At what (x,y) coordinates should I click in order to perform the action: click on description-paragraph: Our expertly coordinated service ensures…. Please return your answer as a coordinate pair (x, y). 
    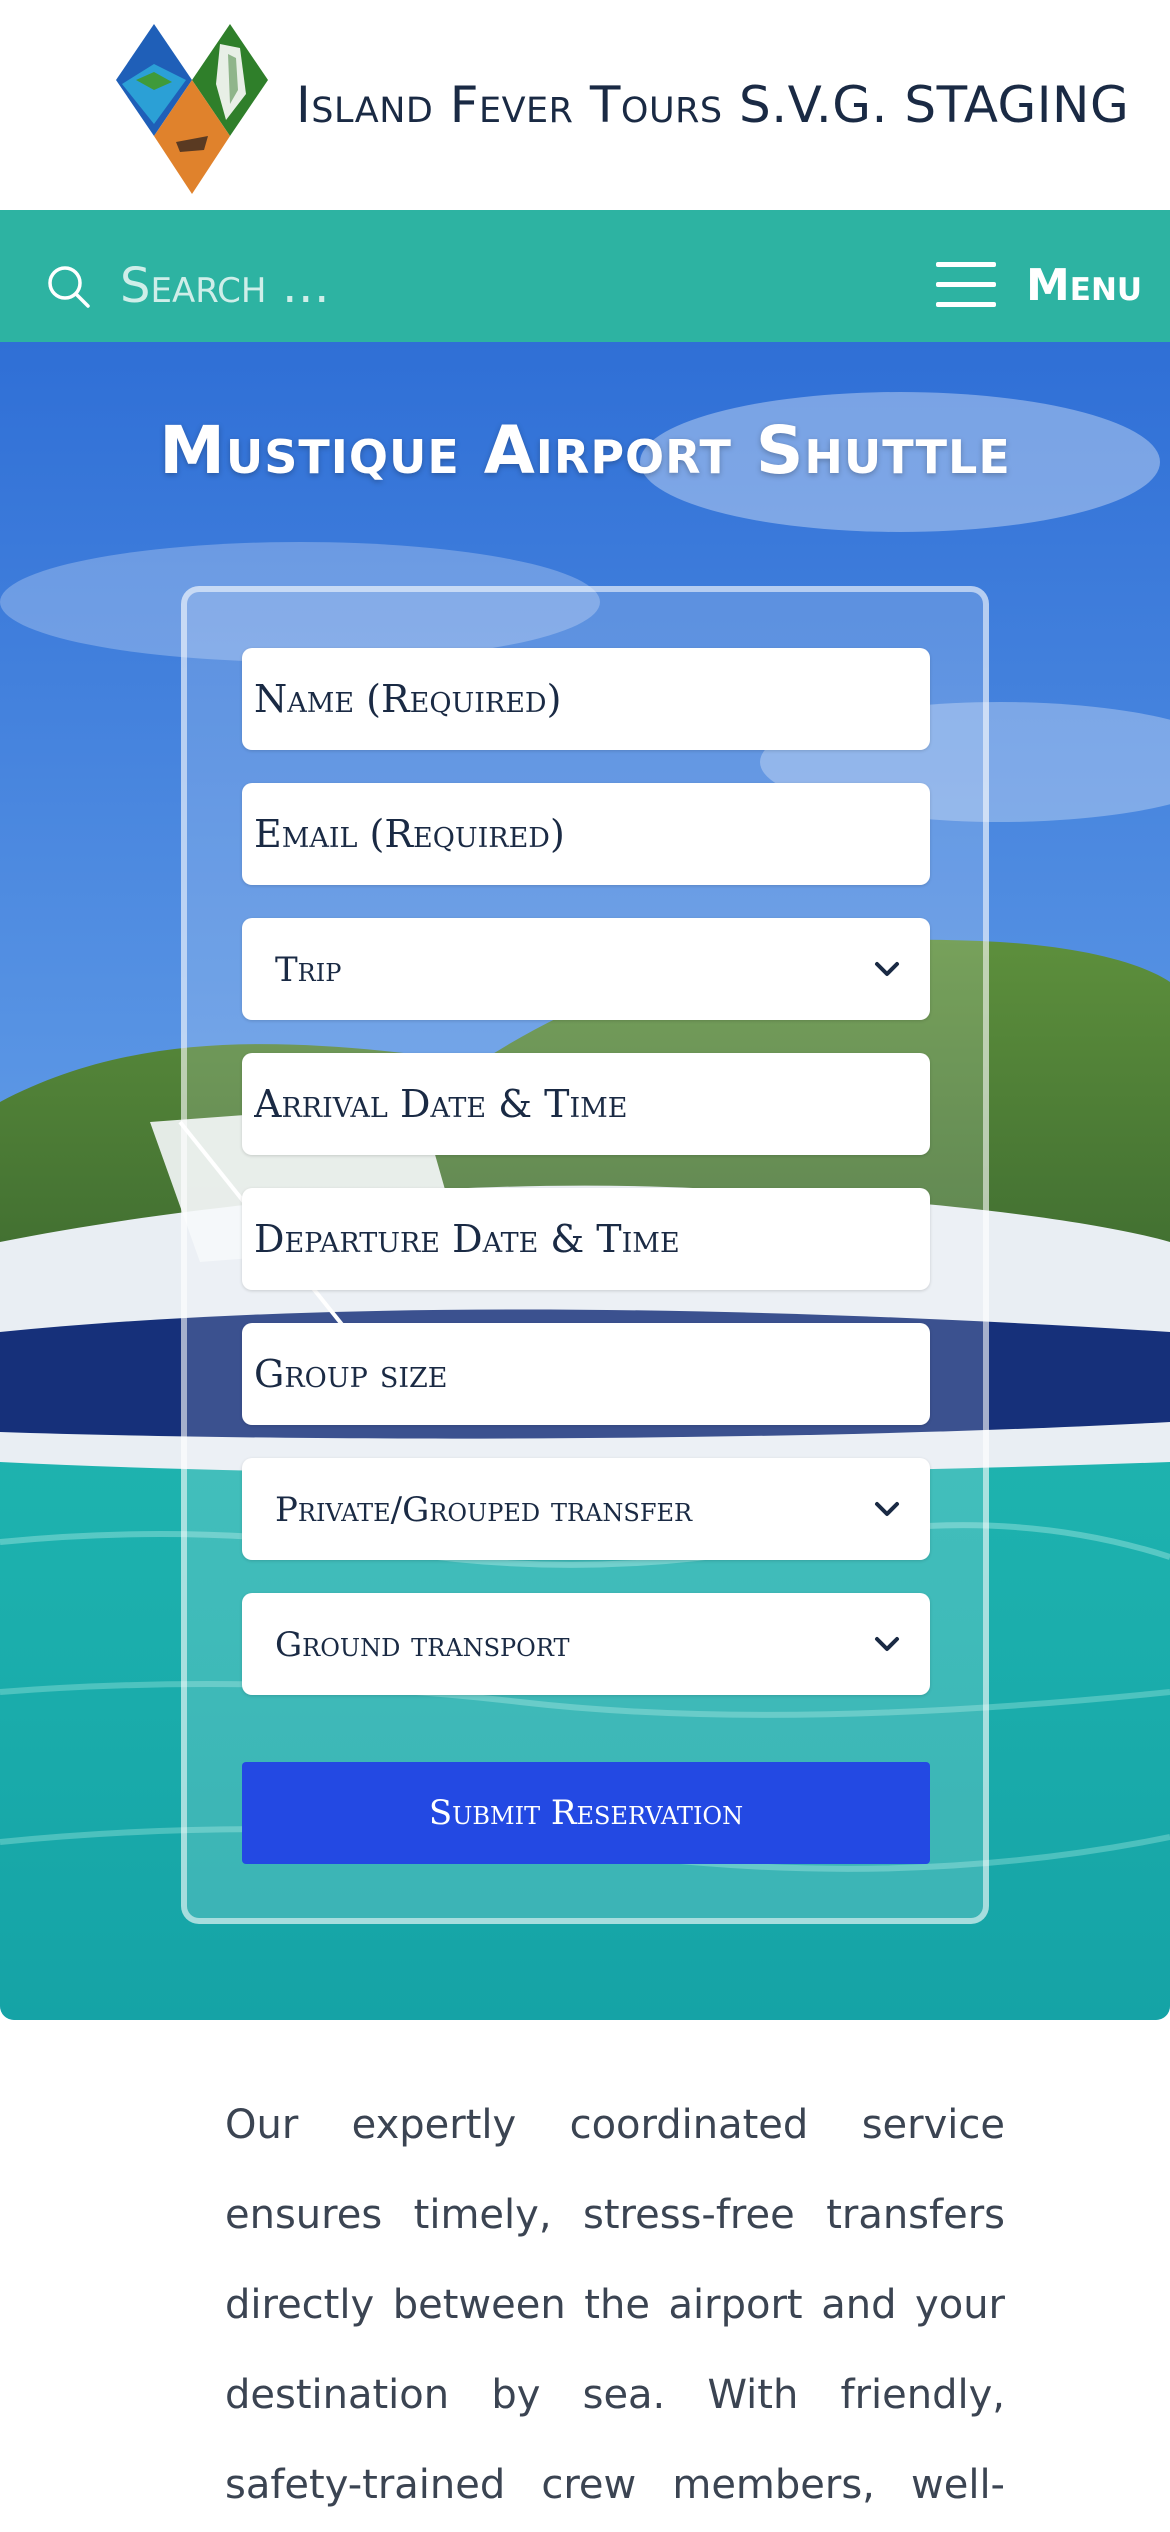
    Looking at the image, I should click on (615, 2305).